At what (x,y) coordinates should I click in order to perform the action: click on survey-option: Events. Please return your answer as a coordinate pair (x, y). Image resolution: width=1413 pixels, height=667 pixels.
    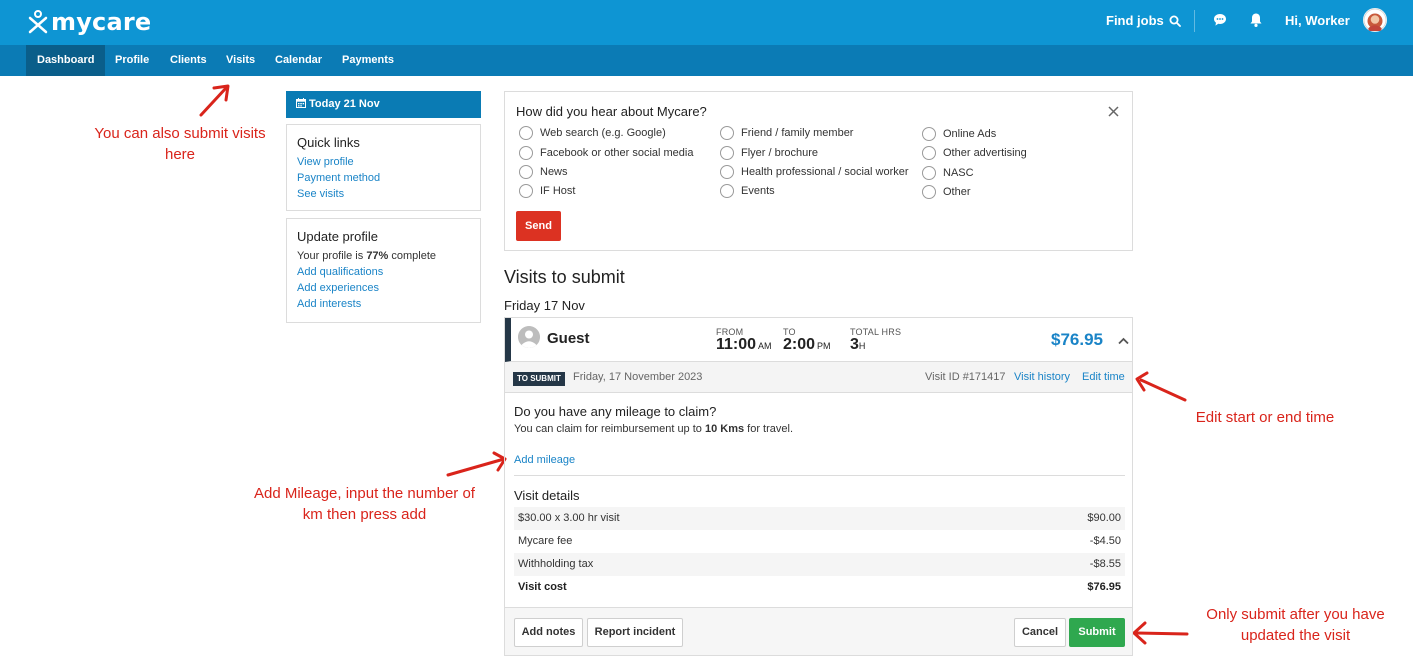
    Looking at the image, I should click on (747, 191).